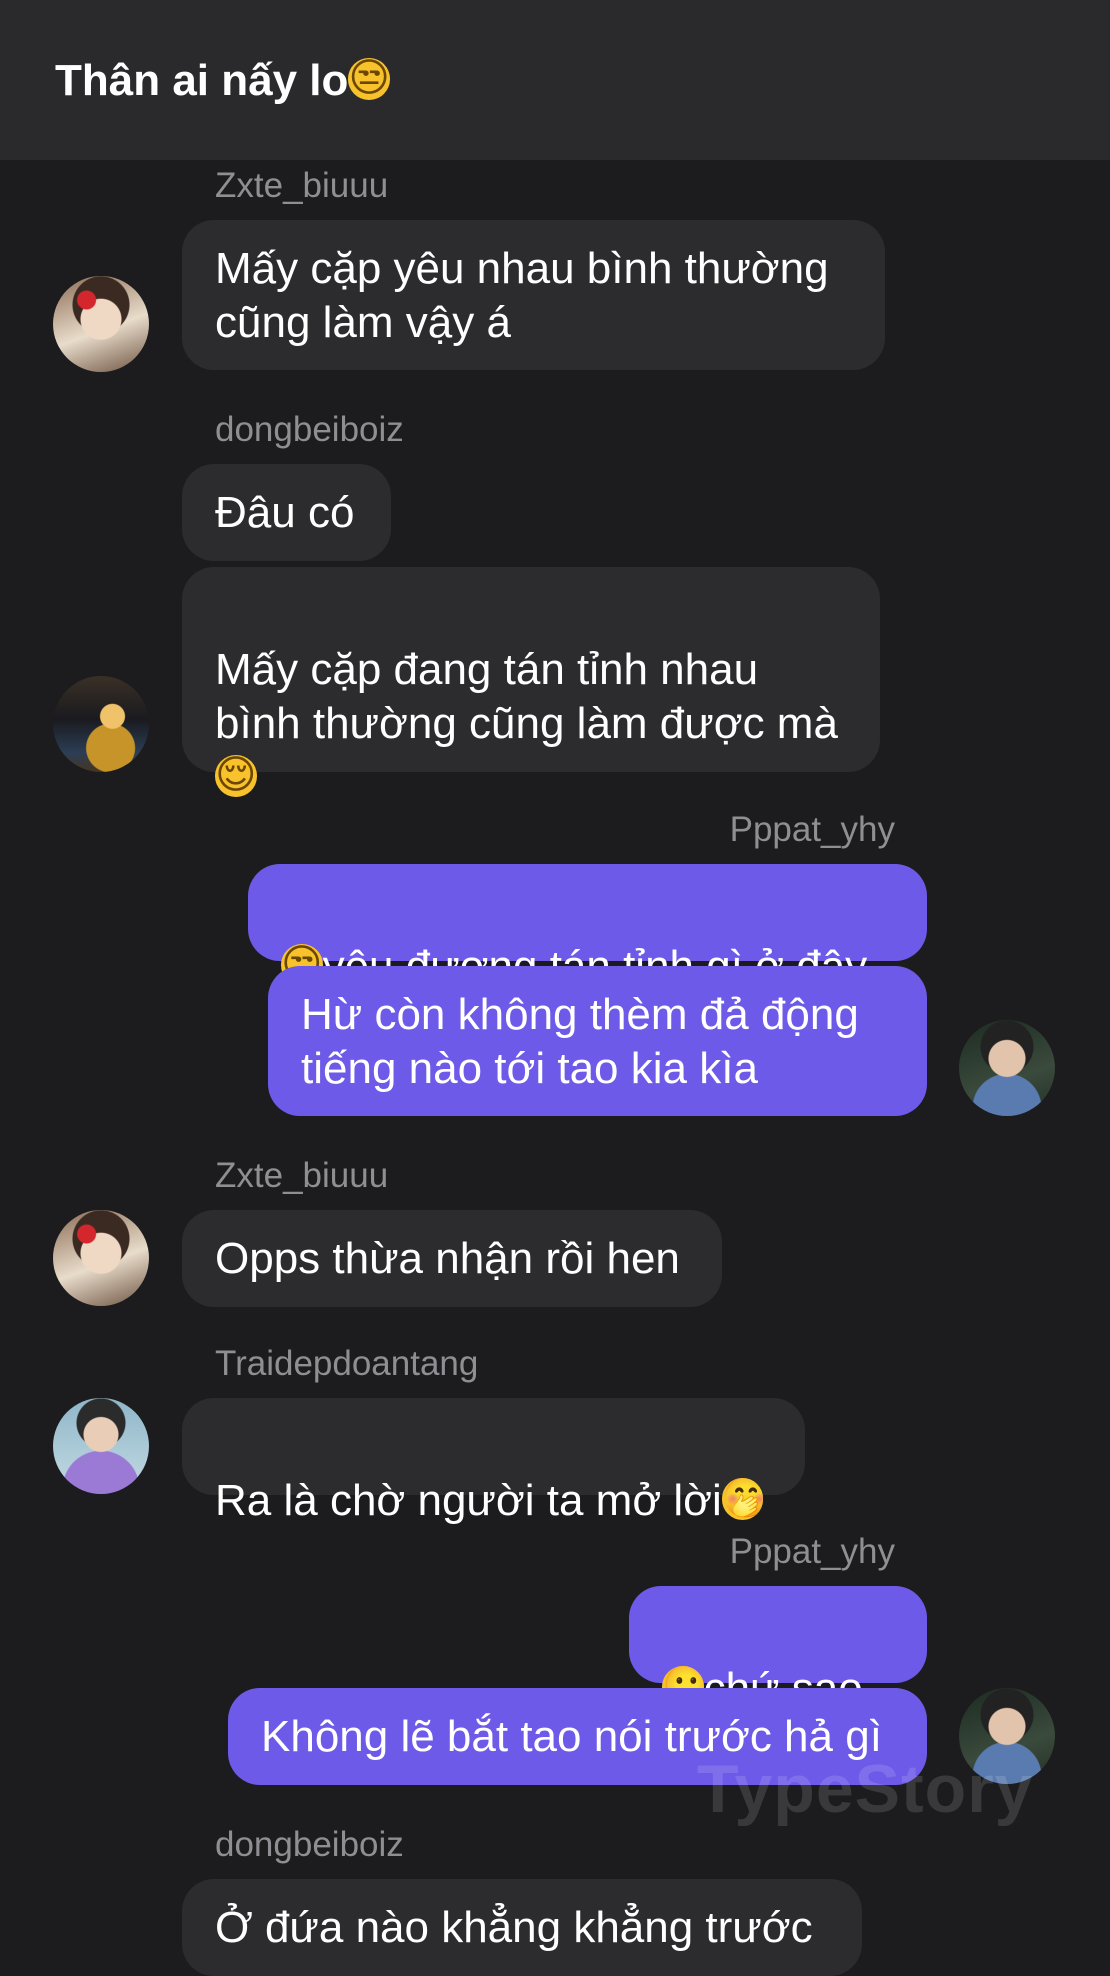  Describe the element at coordinates (468, 1500) in the screenshot. I see `message-text: Ra là chờ người ta mở lời` at that location.